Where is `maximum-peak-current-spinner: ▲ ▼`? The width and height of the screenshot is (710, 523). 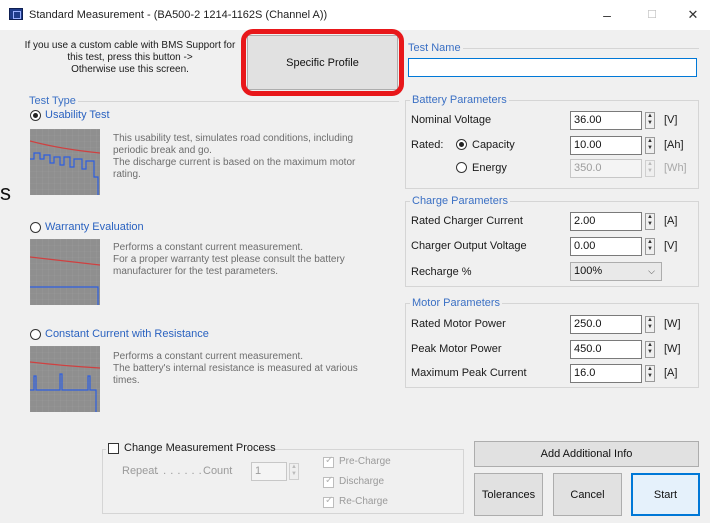 maximum-peak-current-spinner: ▲ ▼ is located at coordinates (650, 373).